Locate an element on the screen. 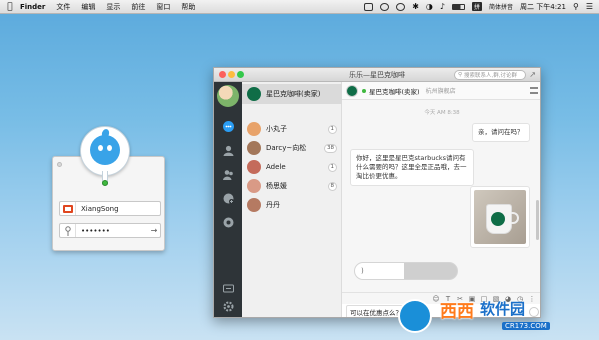 Image resolution: width=599 pixels, height=340 pixels. contact-search-input: ⚲ 搜索联系人,群,讨论群 is located at coordinates (490, 75).